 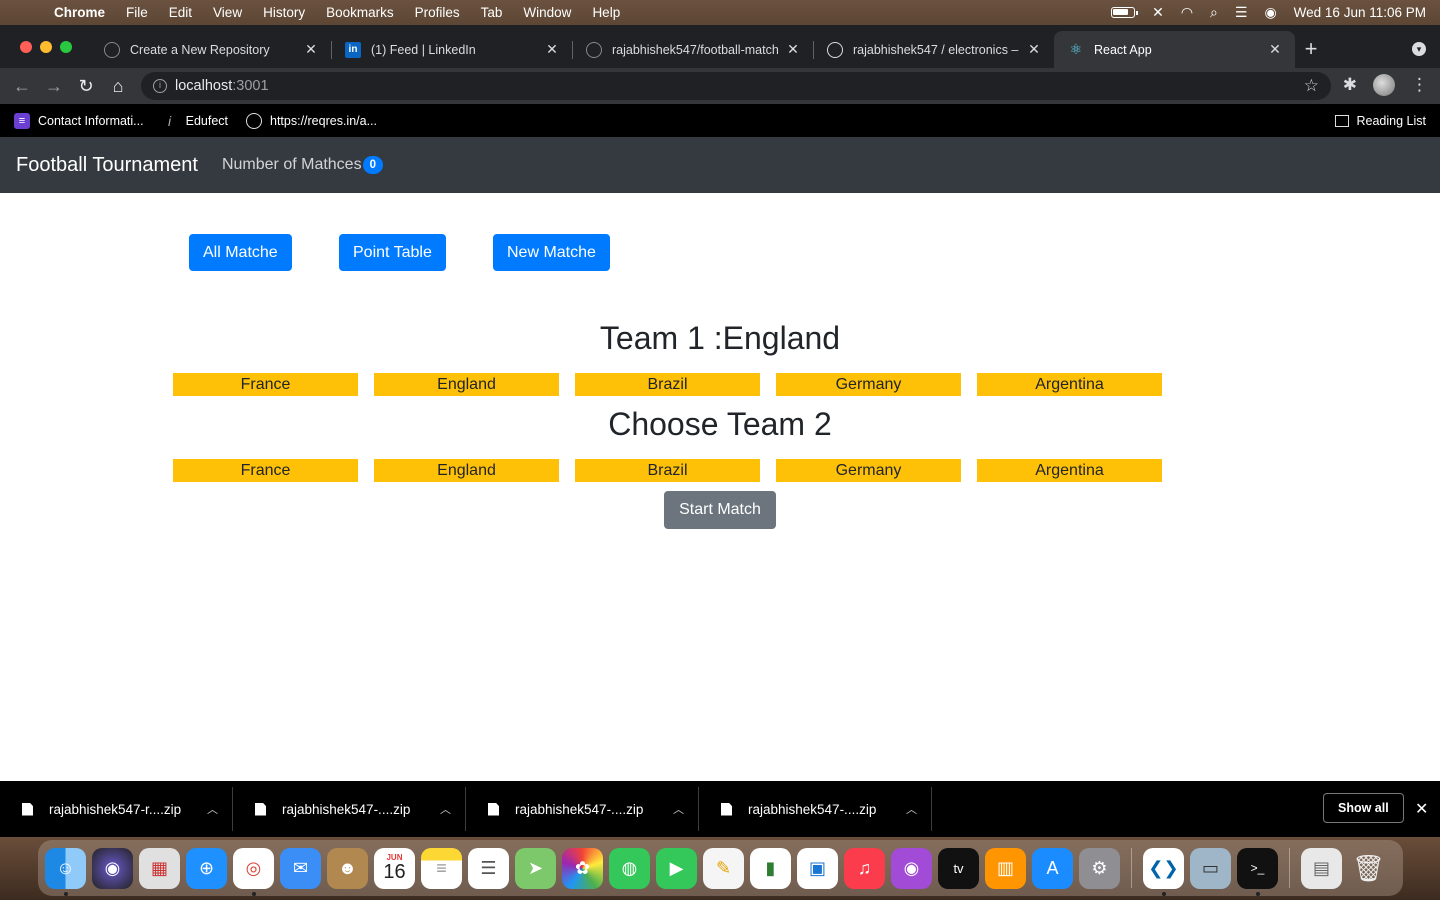 I want to click on tab-search-icon: ▾, so click(x=1419, y=49).